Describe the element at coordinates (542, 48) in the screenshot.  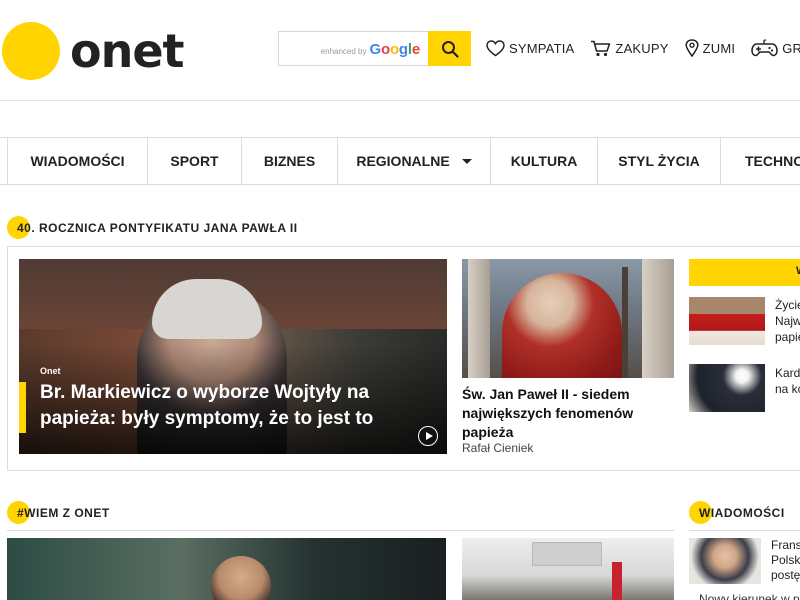
I see `sympatia-label: SYMPATIA` at that location.